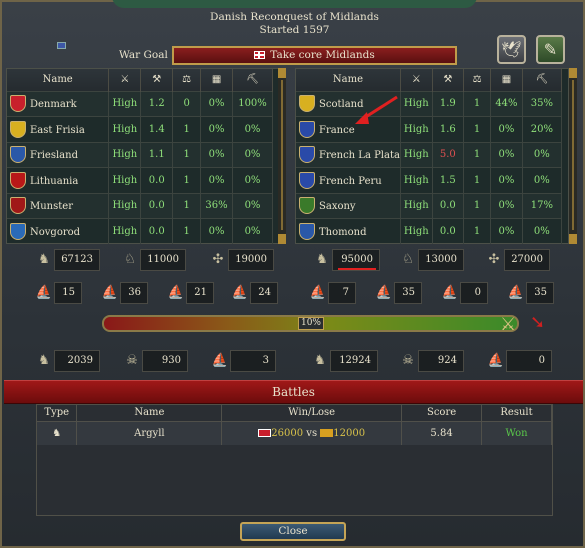  Describe the element at coordinates (165, 361) in the screenshot. I see `attacker-attrition: 930` at that location.